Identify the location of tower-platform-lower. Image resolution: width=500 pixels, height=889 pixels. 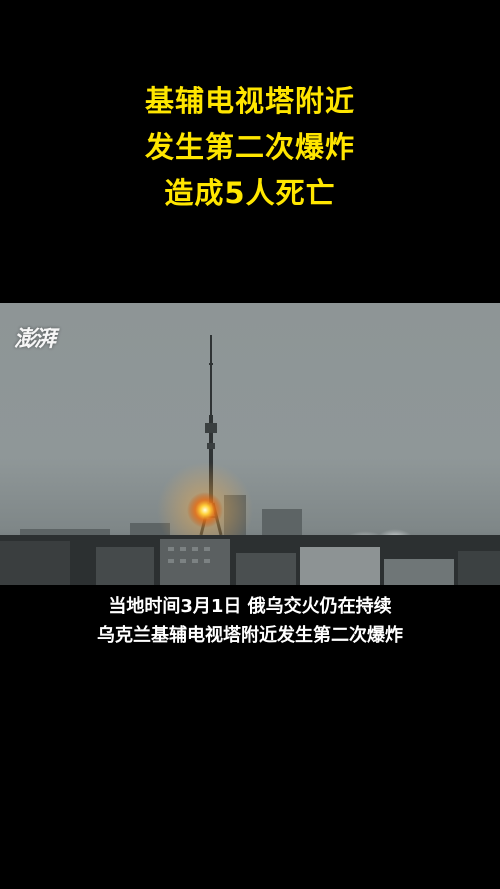
(211, 446).